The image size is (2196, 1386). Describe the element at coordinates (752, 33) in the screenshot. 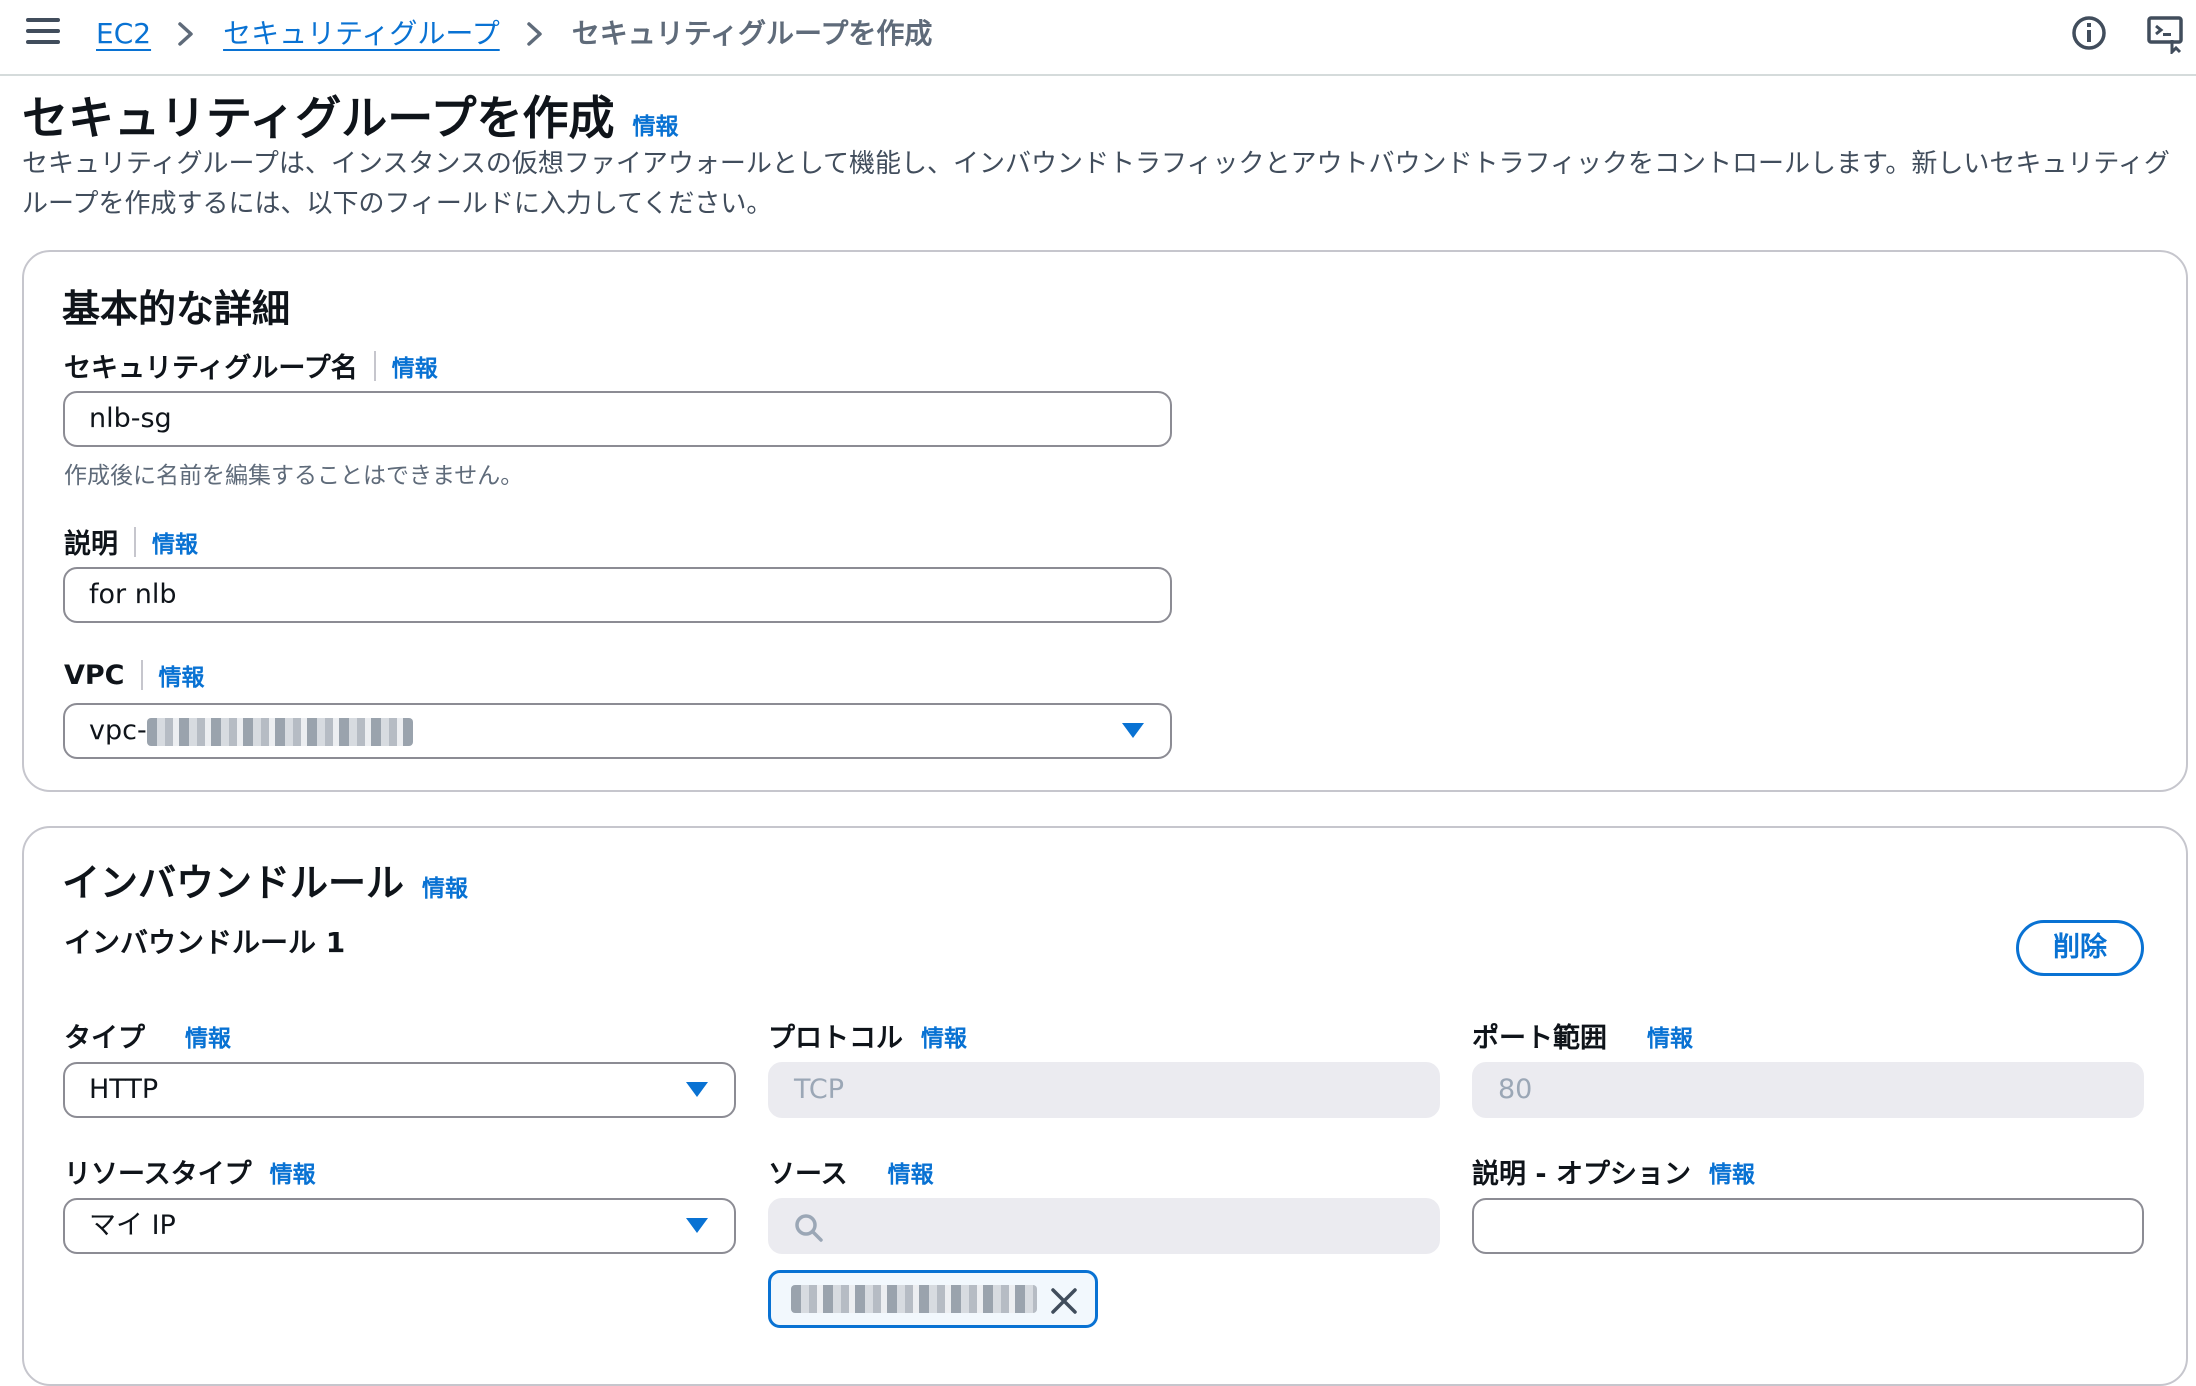

I see `breadcrumb-current: セキュリティグループを作成` at that location.